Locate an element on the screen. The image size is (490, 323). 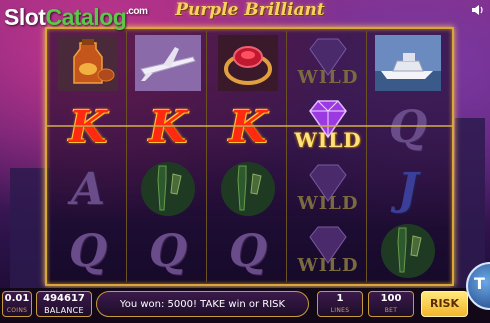
letter-a: A is located at coordinates (88, 189).